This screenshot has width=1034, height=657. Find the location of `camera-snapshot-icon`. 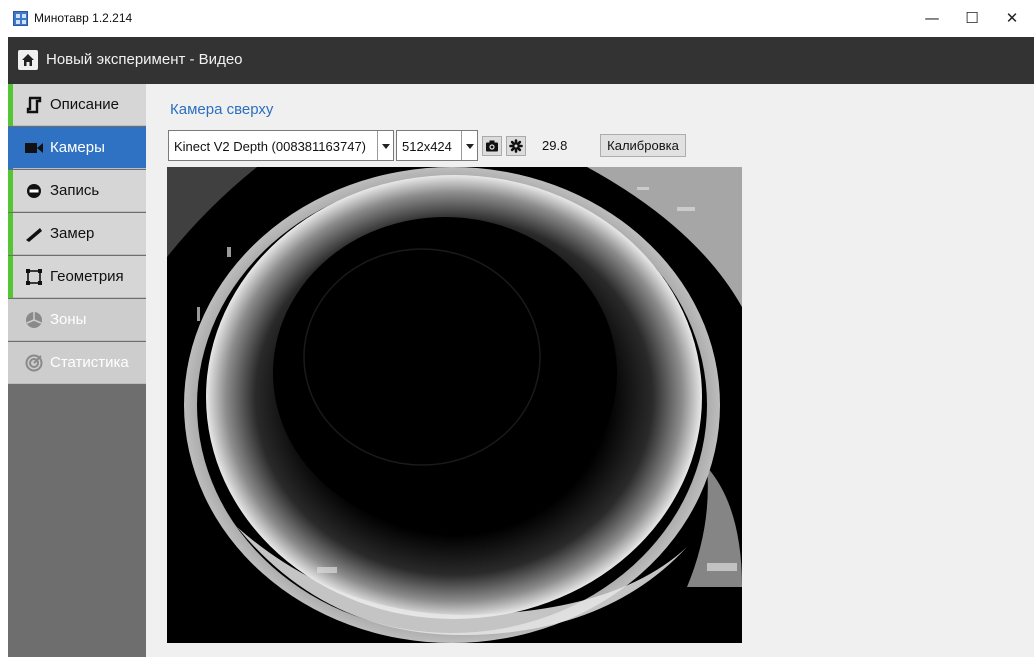

camera-snapshot-icon is located at coordinates (492, 146).